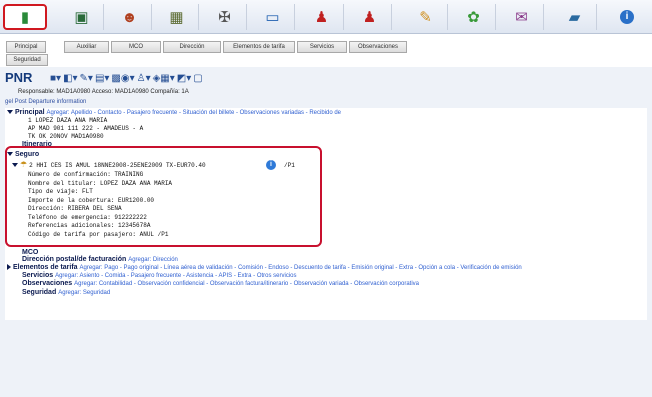 Image resolution: width=652 pixels, height=397 pixels. I want to click on agent-icon: ♟, so click(322, 17).